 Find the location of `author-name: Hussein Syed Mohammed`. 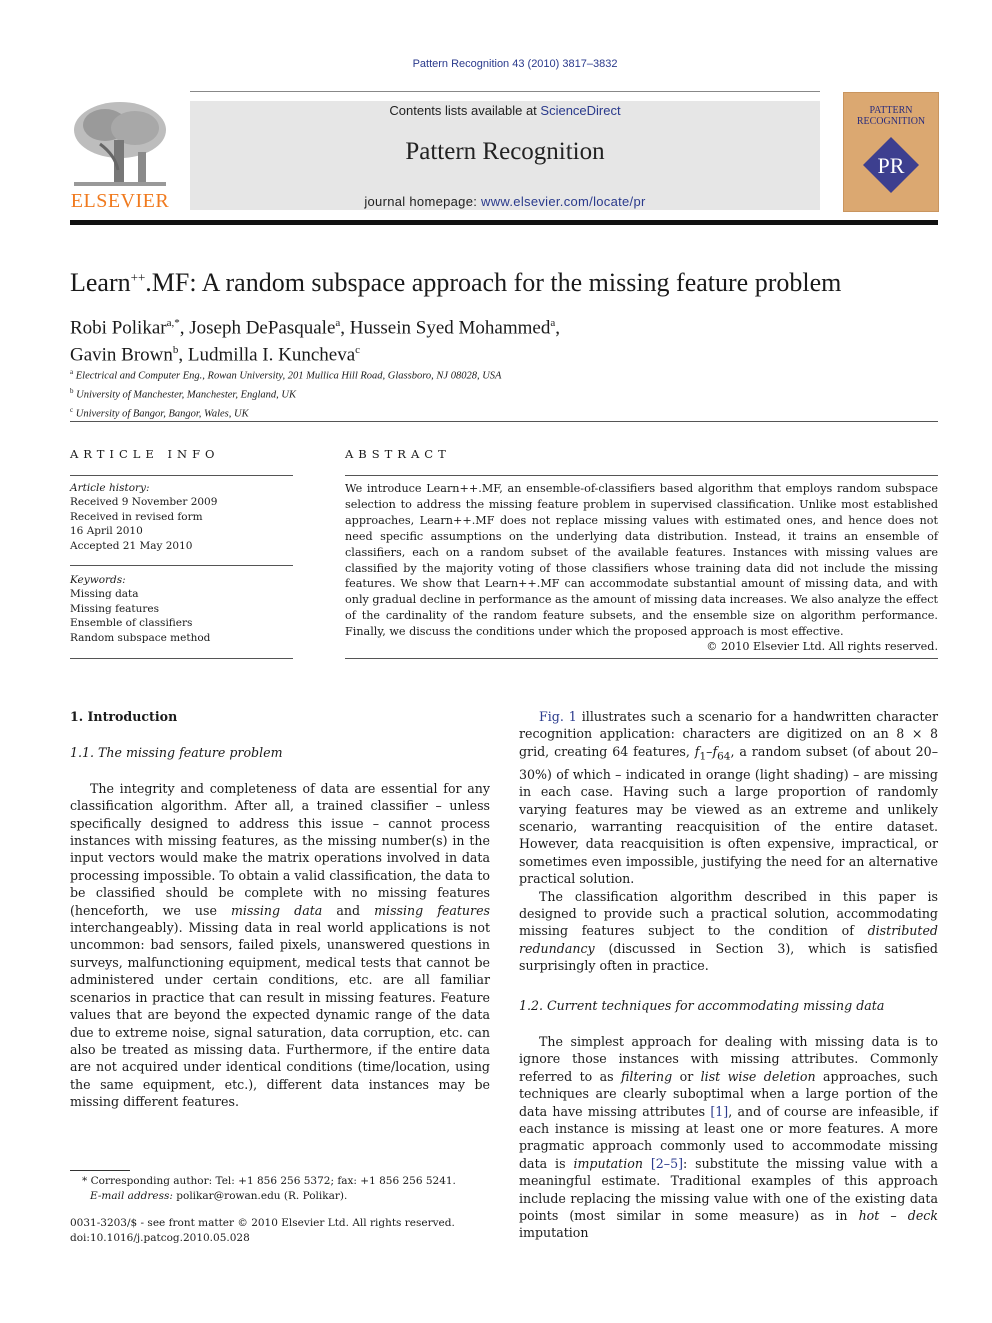

author-name: Hussein Syed Mohammed is located at coordinates (450, 327).